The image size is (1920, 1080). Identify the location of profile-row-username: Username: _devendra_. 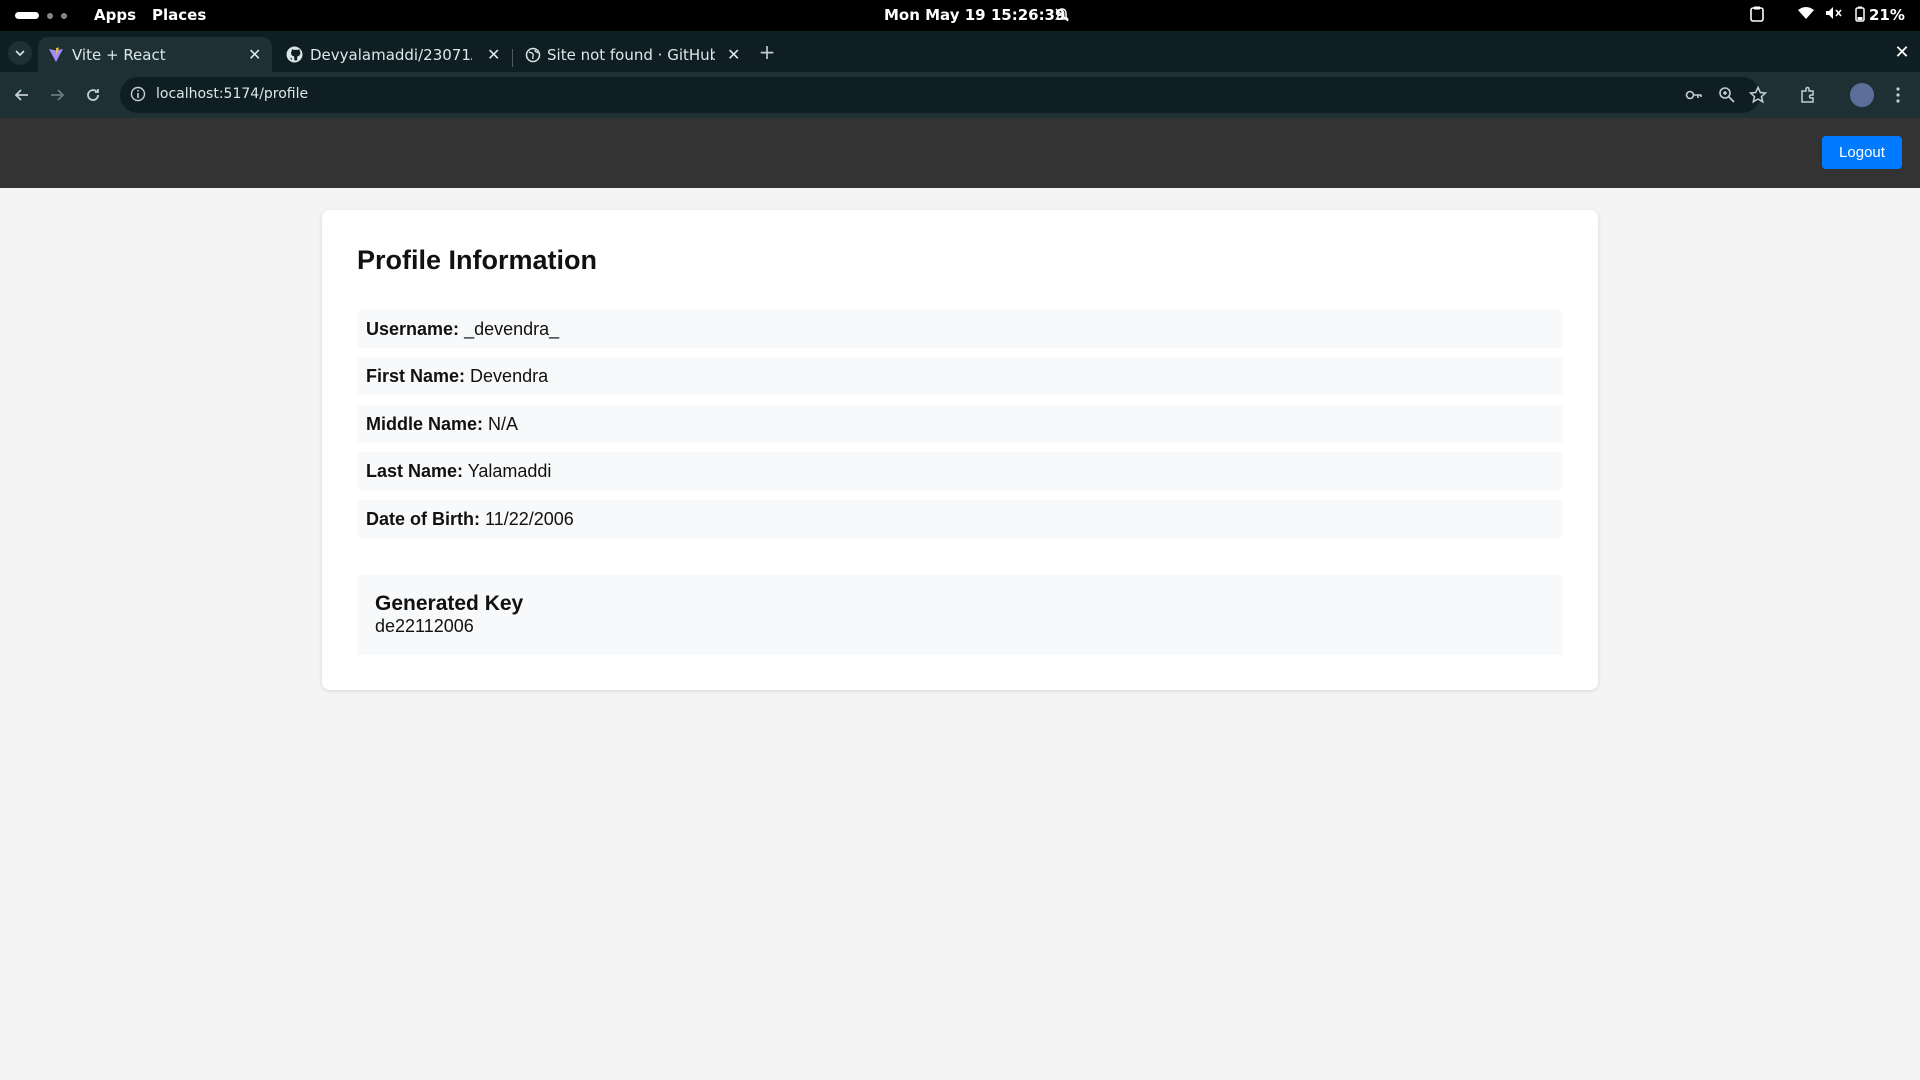
(960, 329).